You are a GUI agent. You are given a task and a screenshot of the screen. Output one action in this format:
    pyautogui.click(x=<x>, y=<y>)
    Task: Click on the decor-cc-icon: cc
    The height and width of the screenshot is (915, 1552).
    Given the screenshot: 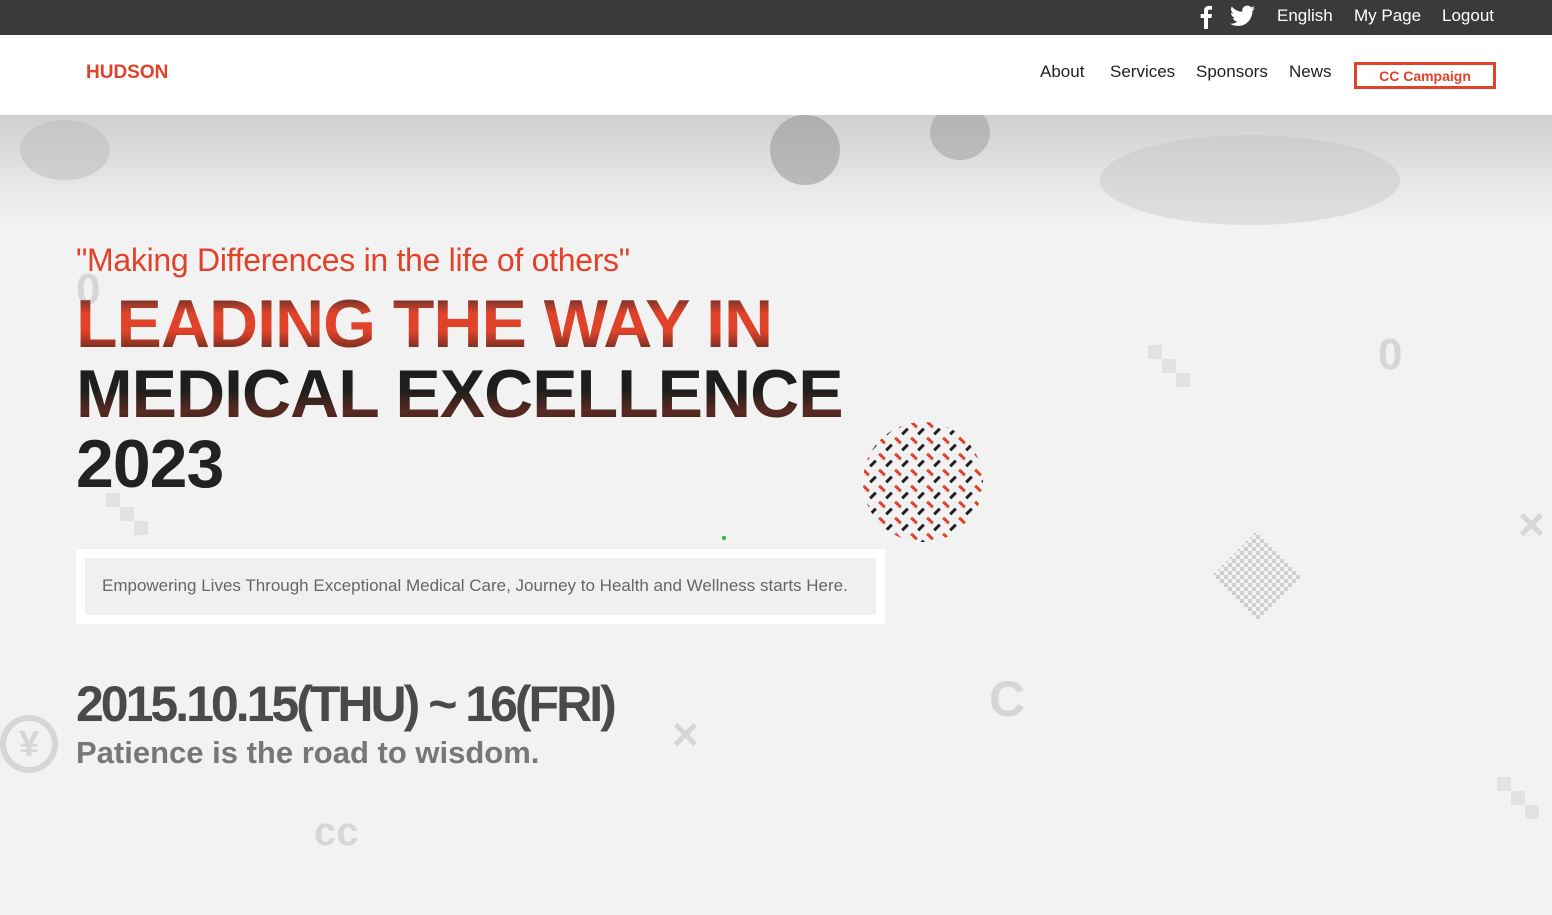 What is the action you would take?
    pyautogui.click(x=336, y=832)
    